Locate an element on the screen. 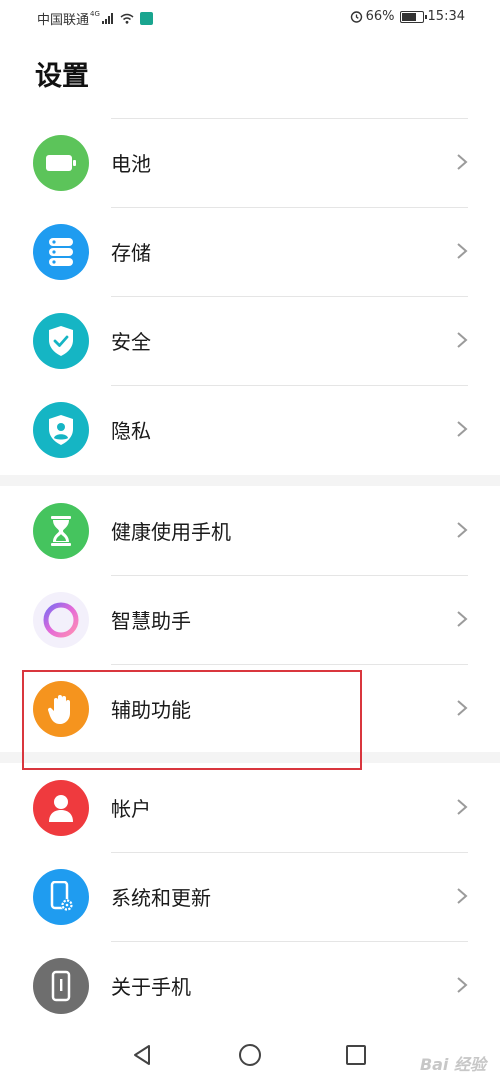  home-icon is located at coordinates (250, 1055).